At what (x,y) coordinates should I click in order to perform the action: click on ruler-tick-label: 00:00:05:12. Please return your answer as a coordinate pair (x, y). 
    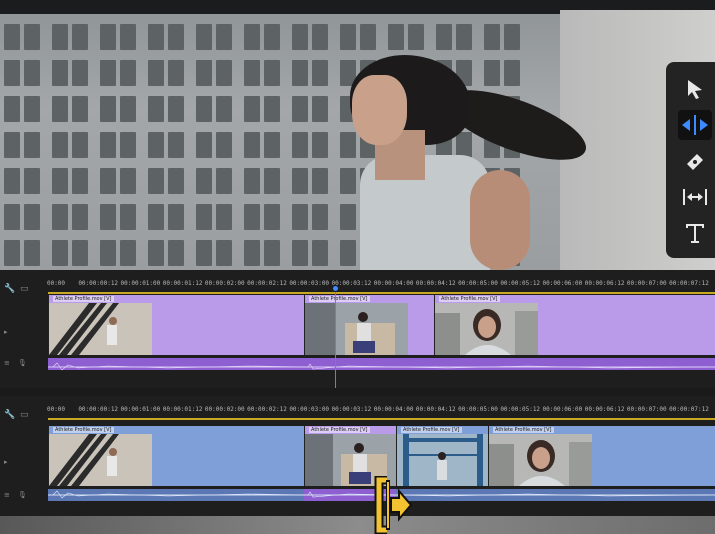
    Looking at the image, I should click on (520, 283).